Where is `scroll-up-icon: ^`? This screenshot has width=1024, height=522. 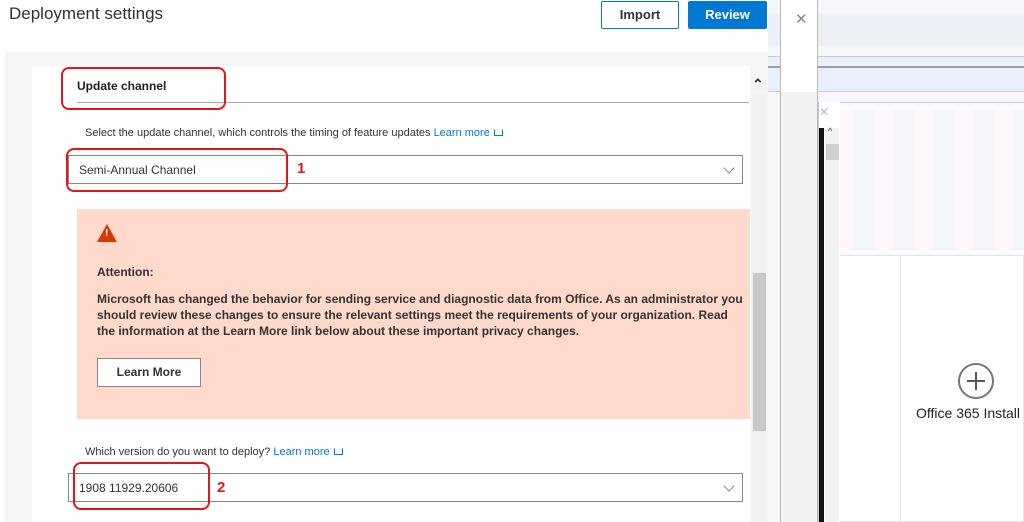 scroll-up-icon: ^ is located at coordinates (830, 131).